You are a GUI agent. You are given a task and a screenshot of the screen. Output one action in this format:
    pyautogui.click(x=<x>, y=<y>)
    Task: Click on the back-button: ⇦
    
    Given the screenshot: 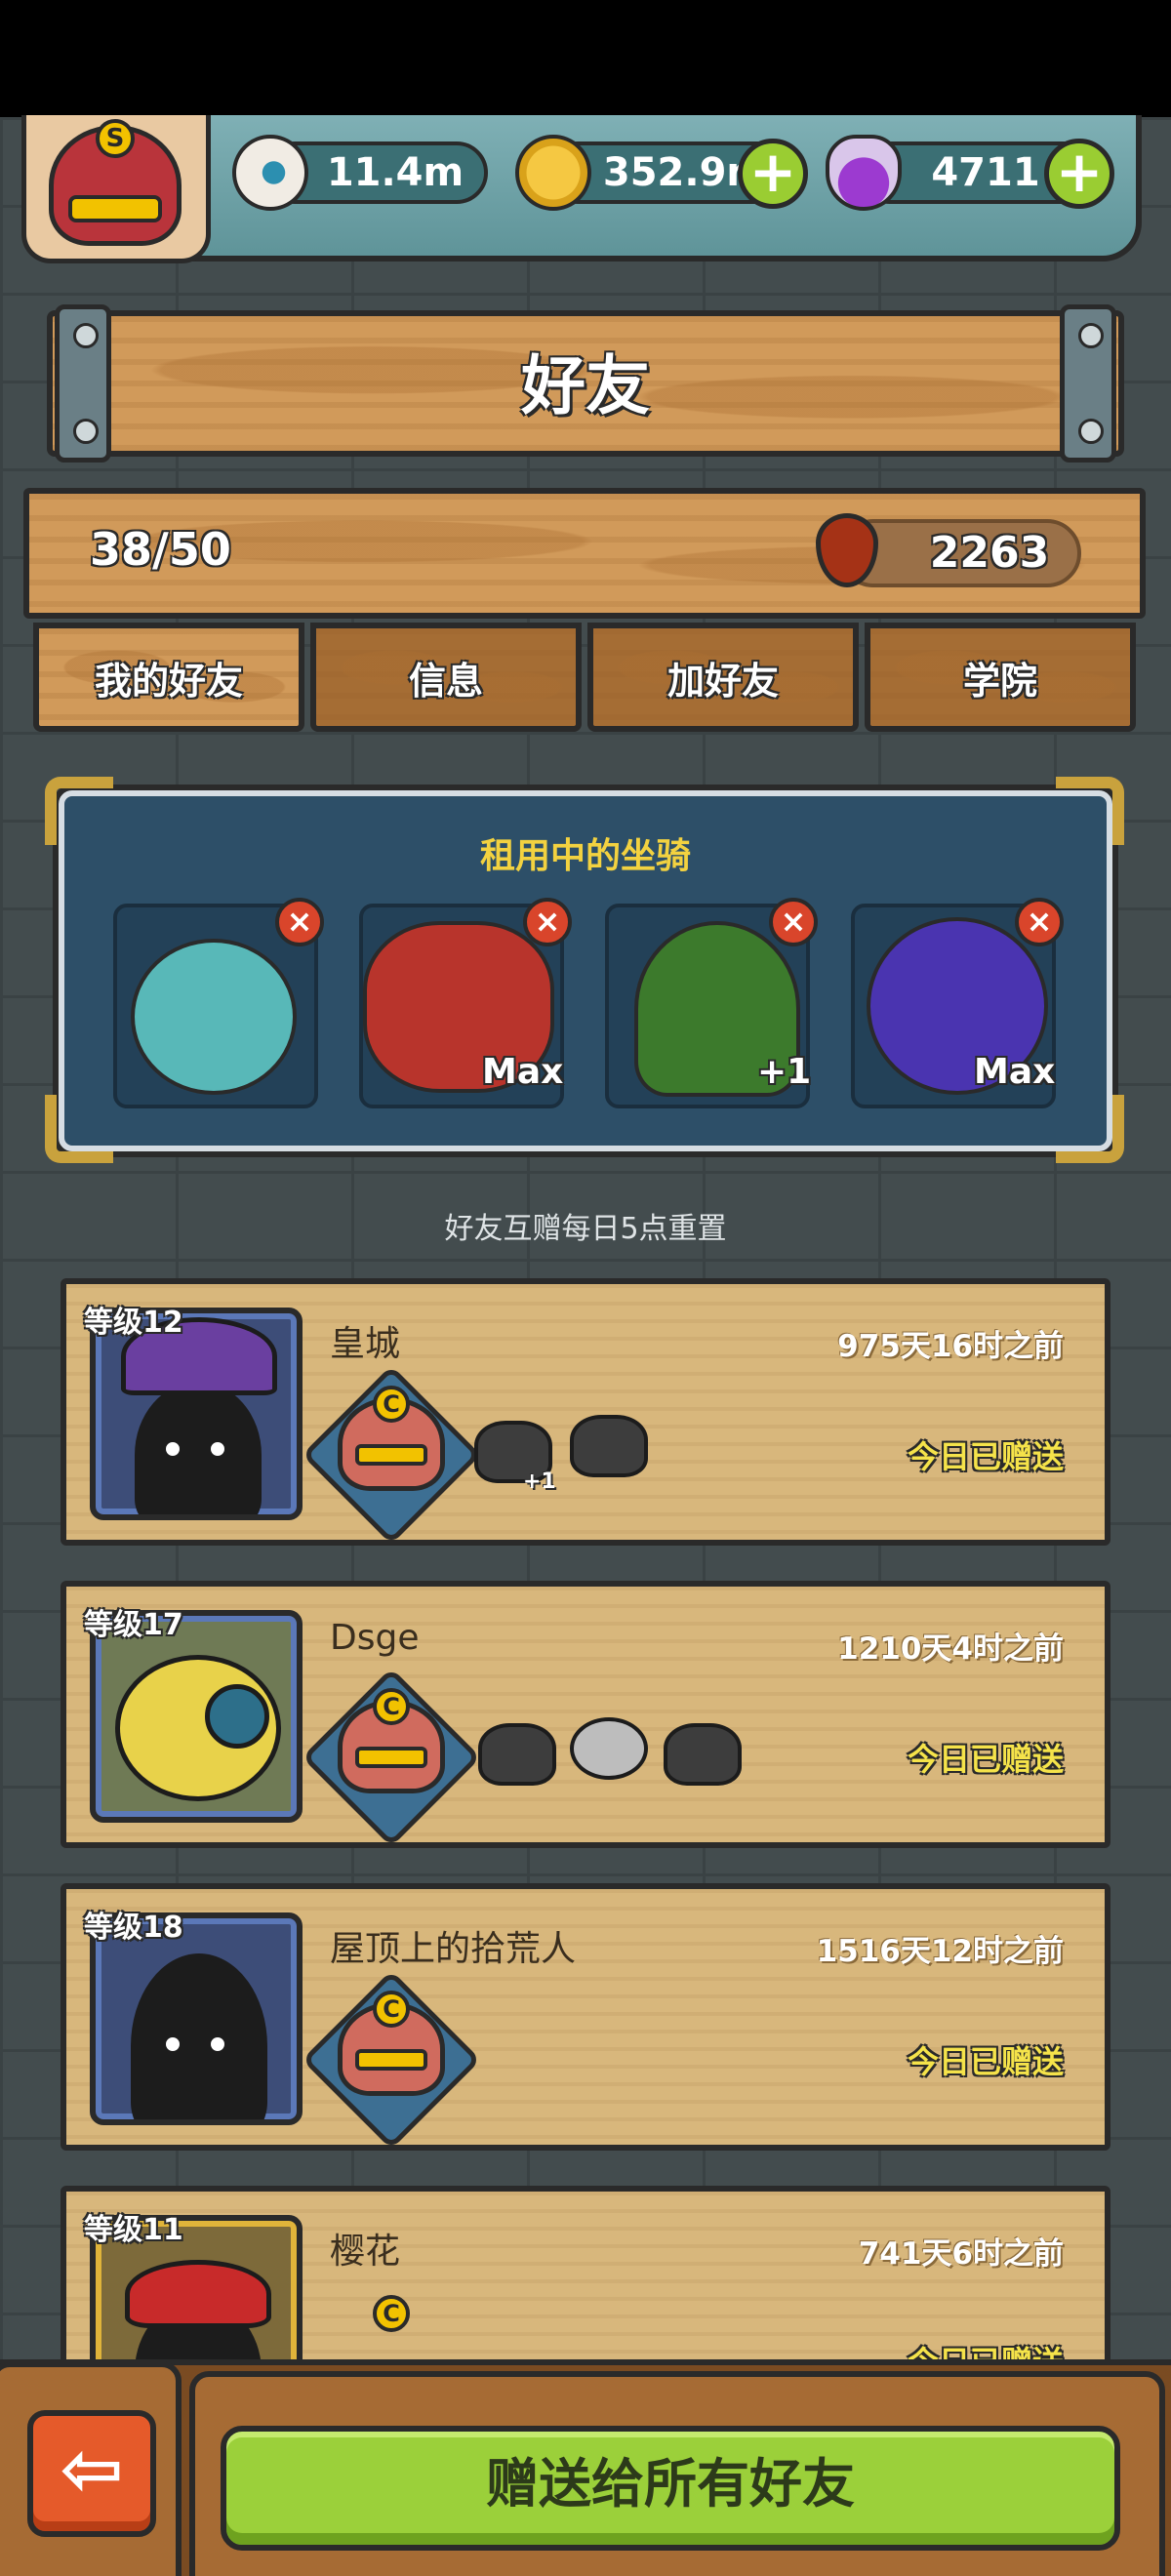 What is the action you would take?
    pyautogui.click(x=91, y=2473)
    